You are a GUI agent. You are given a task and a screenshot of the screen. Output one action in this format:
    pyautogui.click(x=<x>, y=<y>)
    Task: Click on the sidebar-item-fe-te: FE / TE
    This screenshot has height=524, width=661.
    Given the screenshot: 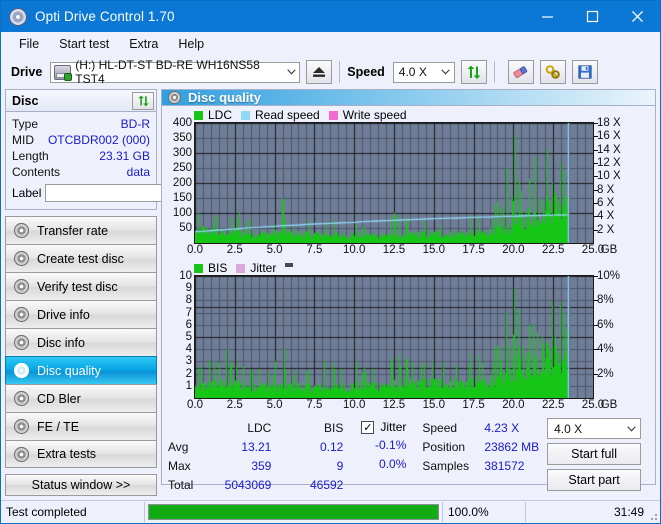 What is the action you would take?
    pyautogui.click(x=81, y=426)
    